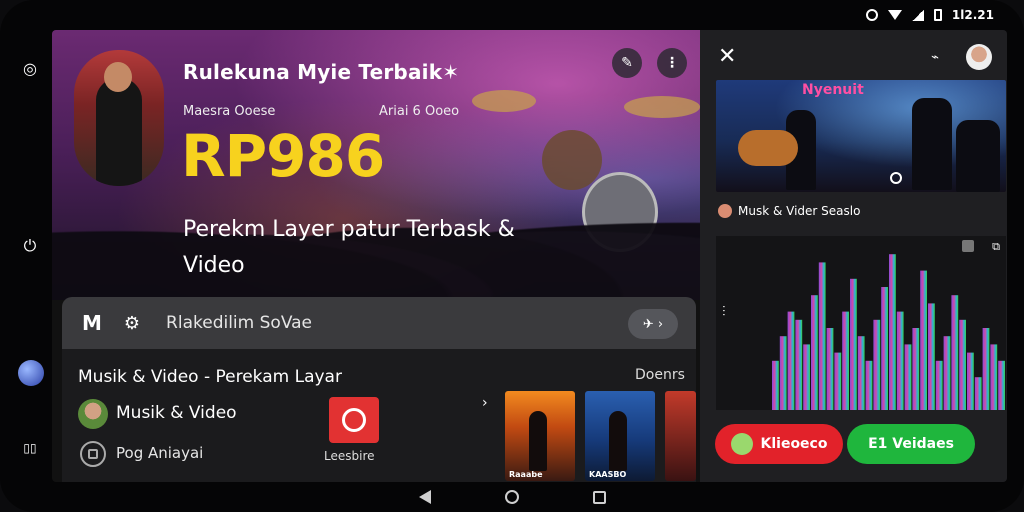 This screenshot has width=1024, height=512. I want to click on list-item-label: Pog Aniayai, so click(159, 453).